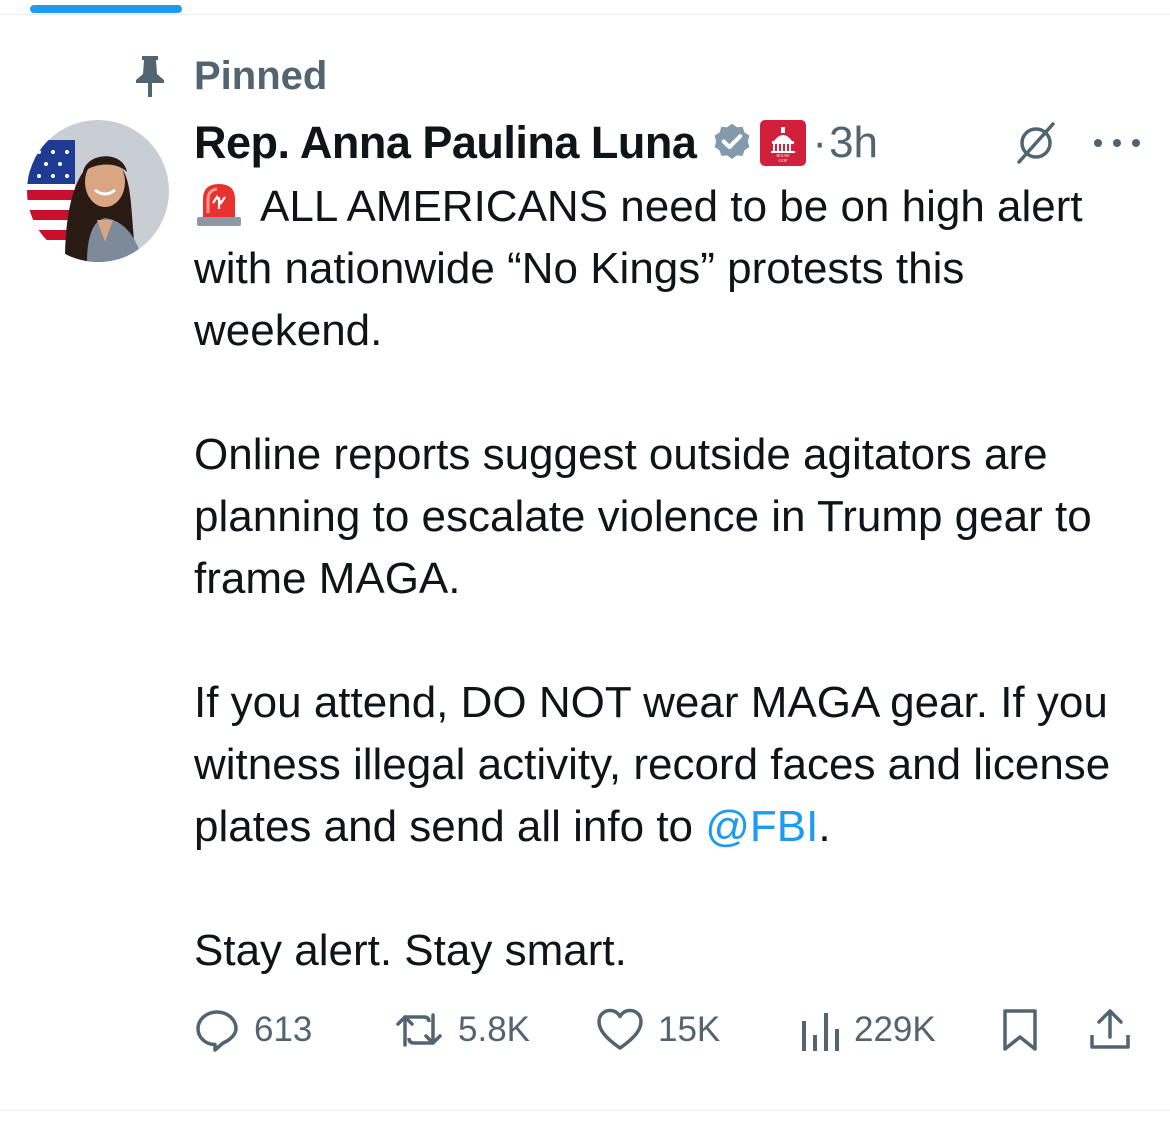 This screenshot has width=1170, height=1124. What do you see at coordinates (585, 1110) in the screenshot?
I see `bottom-divider` at bounding box center [585, 1110].